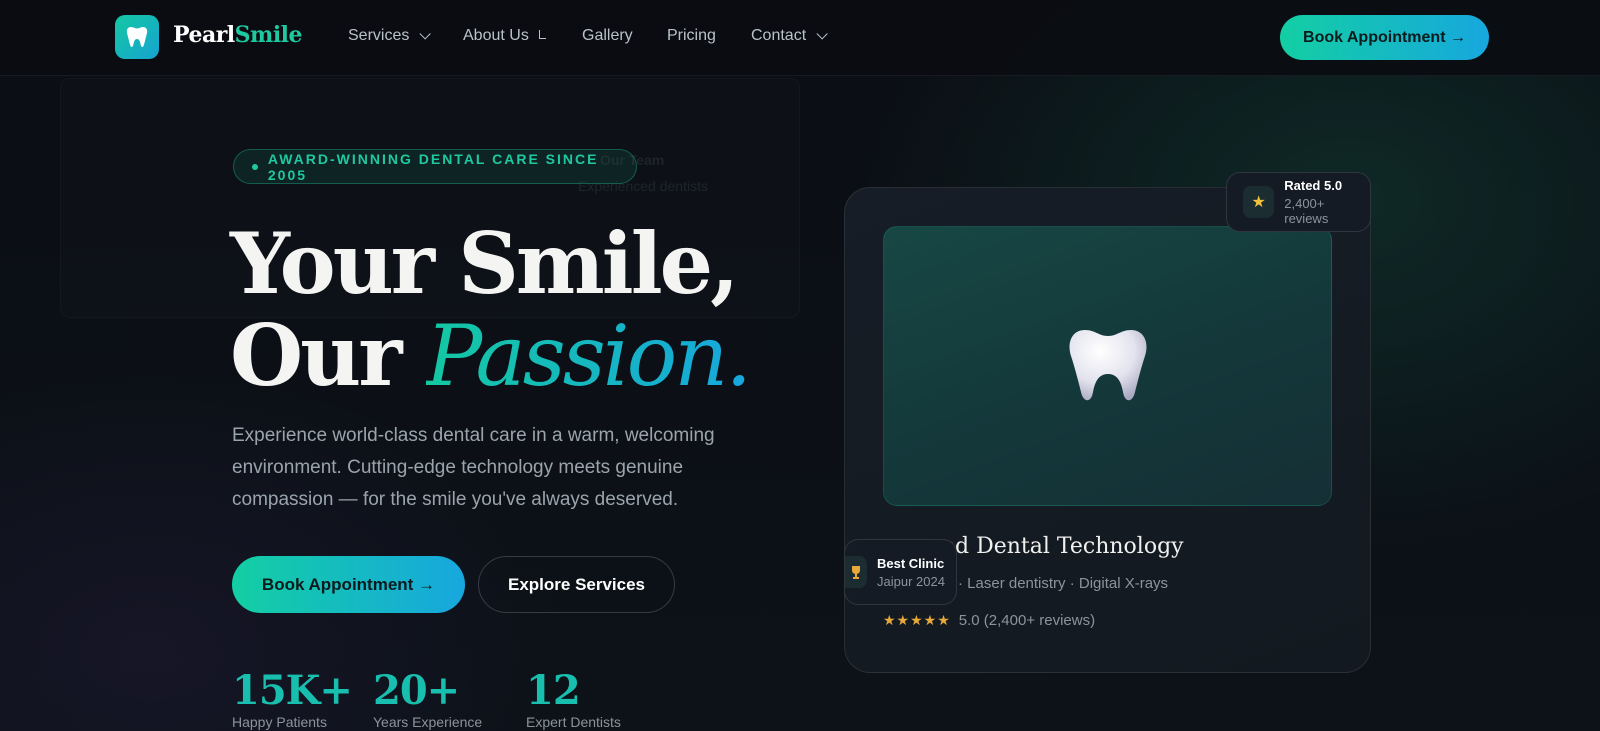 This screenshot has width=1600, height=731. I want to click on brand-name-part1: Pearl, so click(204, 35).